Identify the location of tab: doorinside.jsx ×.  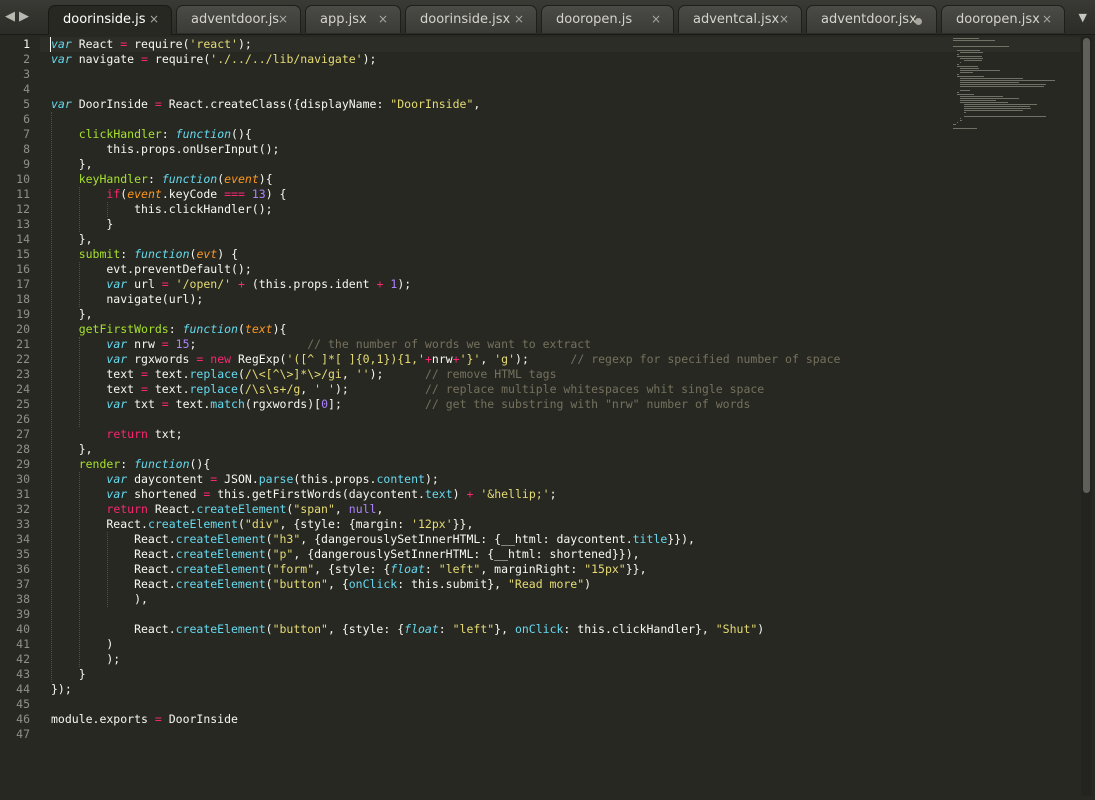
(471, 19).